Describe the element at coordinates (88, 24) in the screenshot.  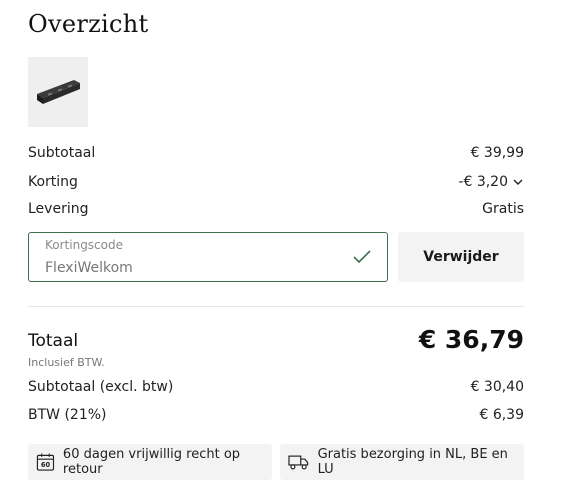
I see `page-title: Overzicht` at that location.